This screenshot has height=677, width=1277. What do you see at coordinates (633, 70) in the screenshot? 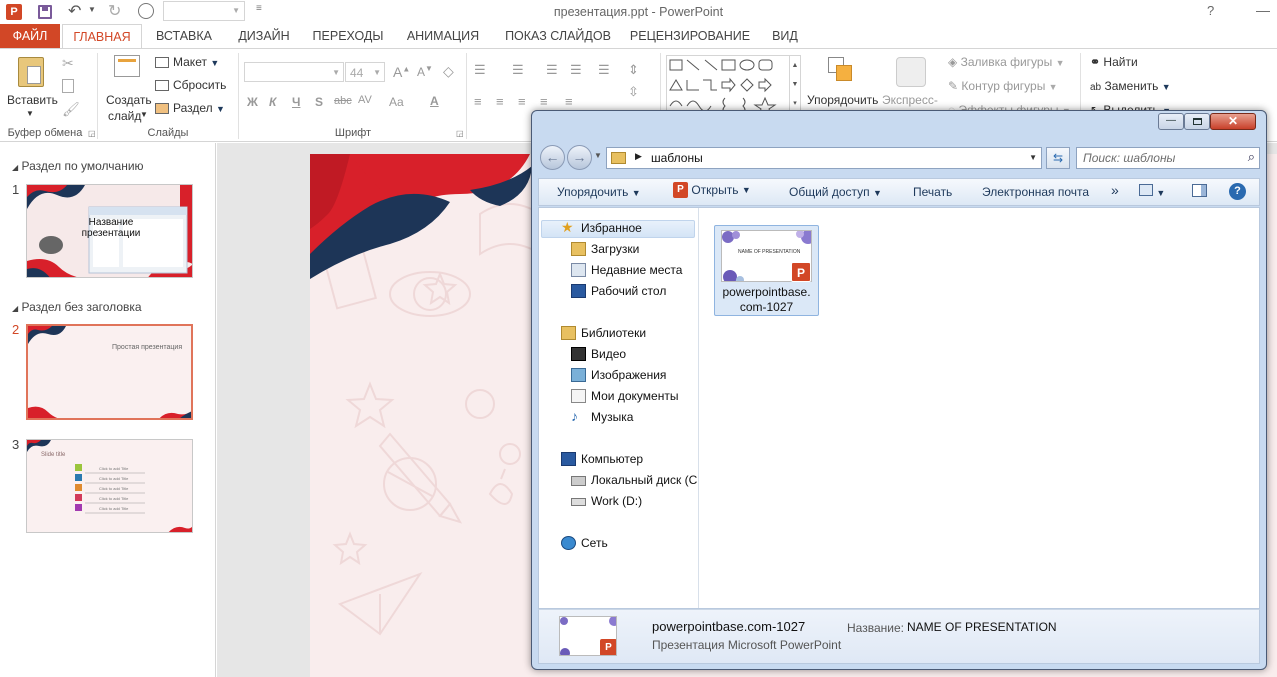
I see `text-direction-icon: ⇕` at bounding box center [633, 70].